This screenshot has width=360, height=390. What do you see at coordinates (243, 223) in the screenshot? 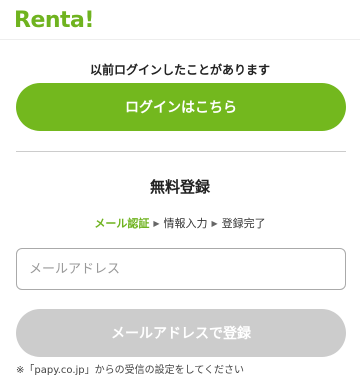
I see `step-complete: 登録完了` at bounding box center [243, 223].